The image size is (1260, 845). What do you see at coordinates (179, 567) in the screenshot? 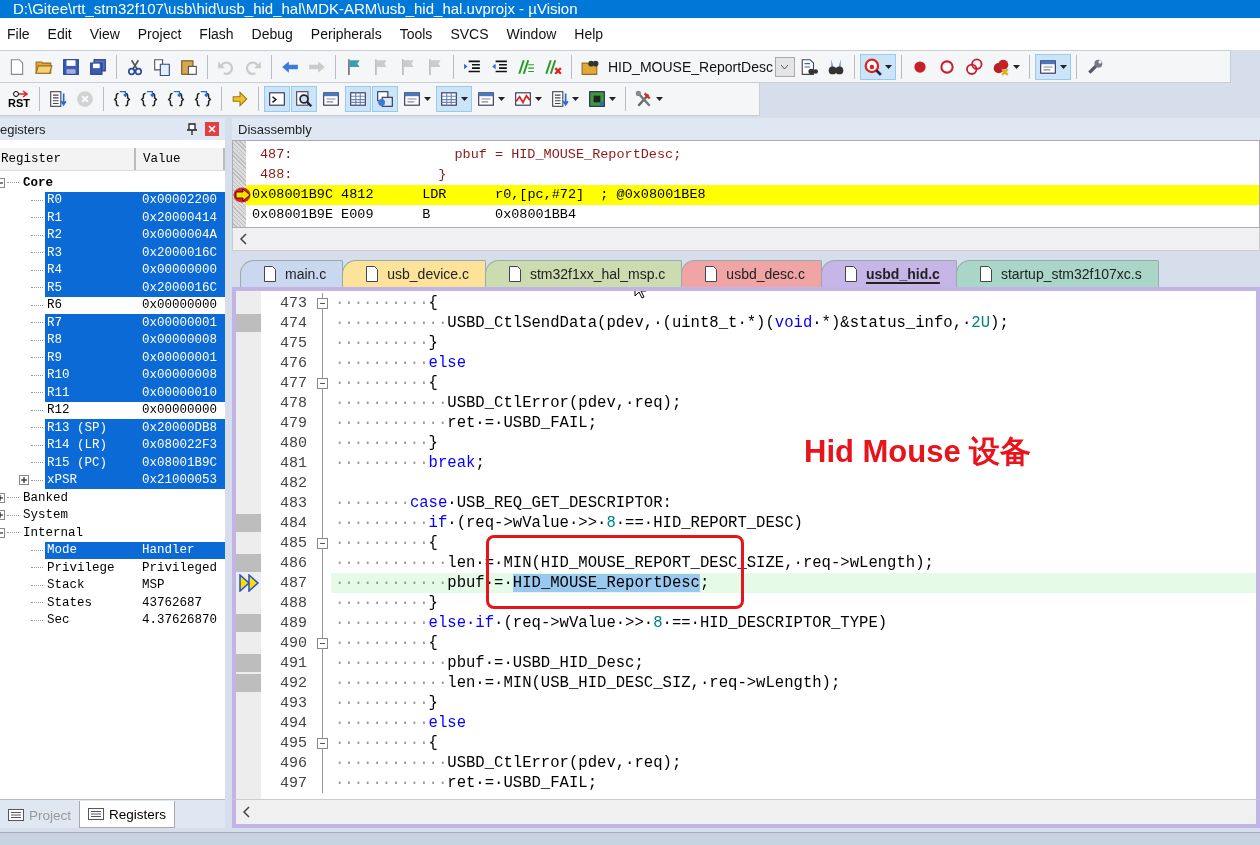
I see `register-value: Privileged` at bounding box center [179, 567].